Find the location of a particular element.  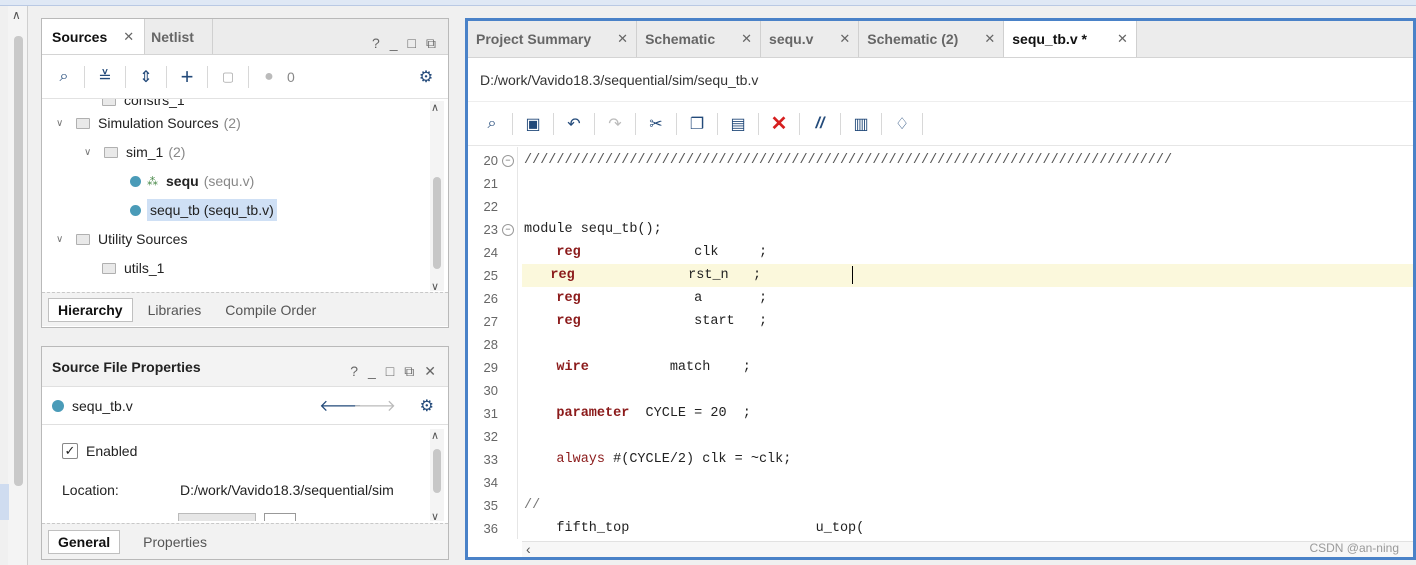

code-rest: clk ; is located at coordinates (674, 252).